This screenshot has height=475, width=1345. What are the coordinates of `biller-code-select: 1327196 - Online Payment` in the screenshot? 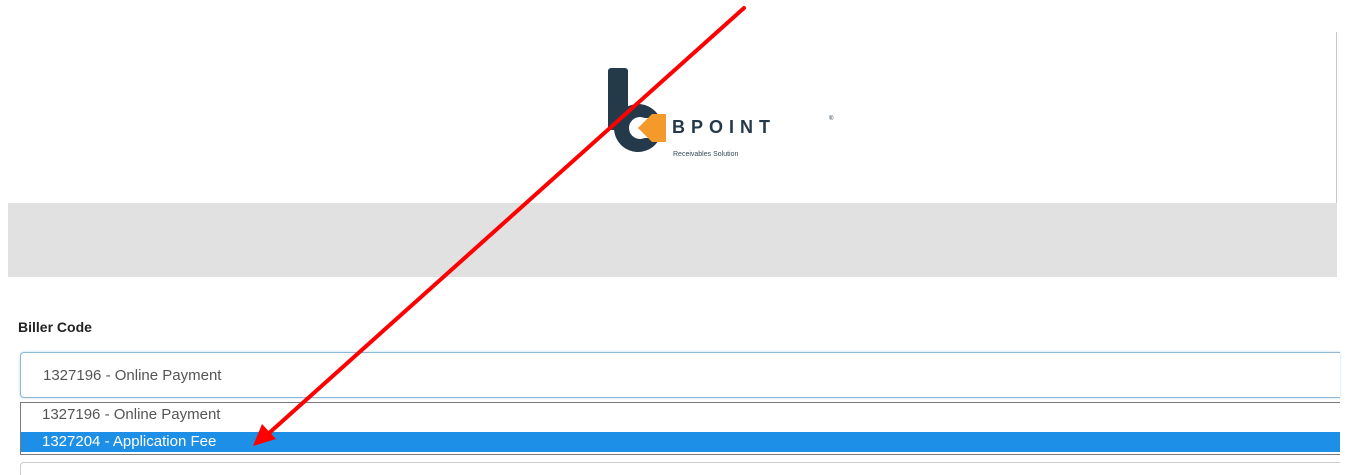 It's located at (680, 375).